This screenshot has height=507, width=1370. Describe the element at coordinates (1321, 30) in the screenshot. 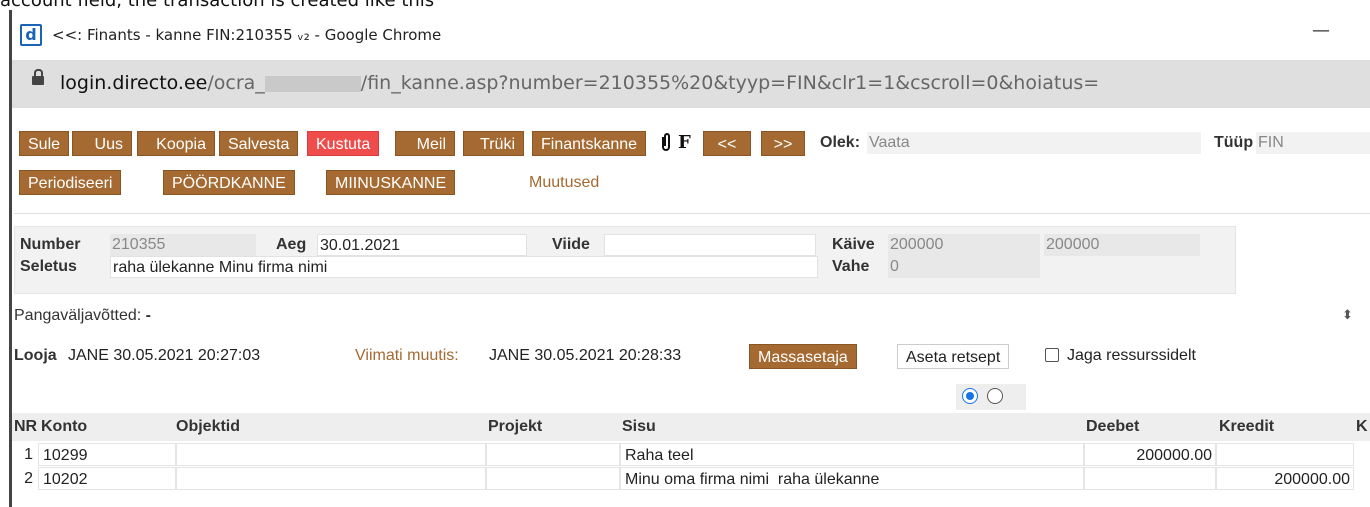

I see `minimize-button: —` at that location.